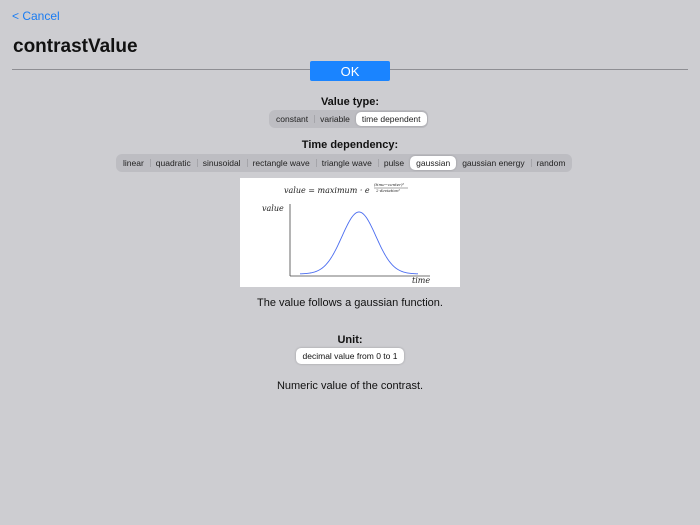  I want to click on cancel-button: < Cancel, so click(36, 16).